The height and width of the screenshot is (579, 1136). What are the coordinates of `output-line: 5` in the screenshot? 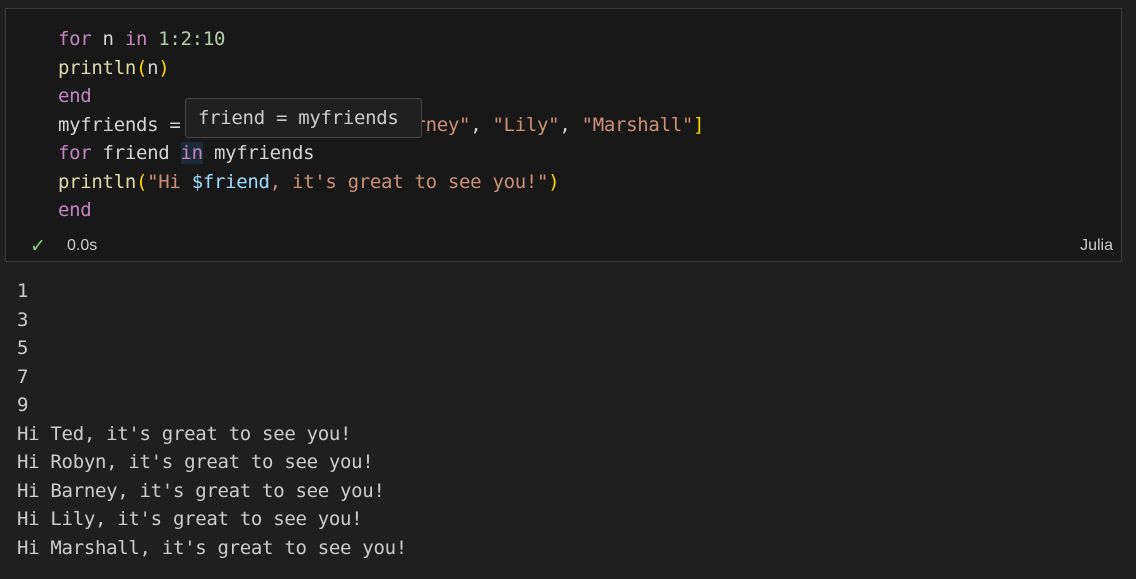 It's located at (23, 348).